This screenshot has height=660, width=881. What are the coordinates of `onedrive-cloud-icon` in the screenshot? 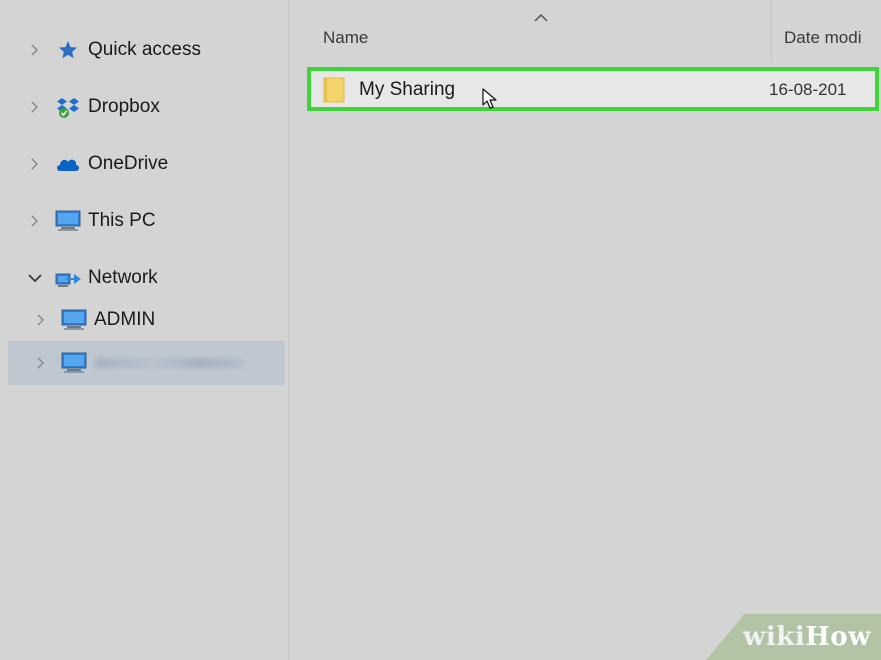 It's located at (68, 164).